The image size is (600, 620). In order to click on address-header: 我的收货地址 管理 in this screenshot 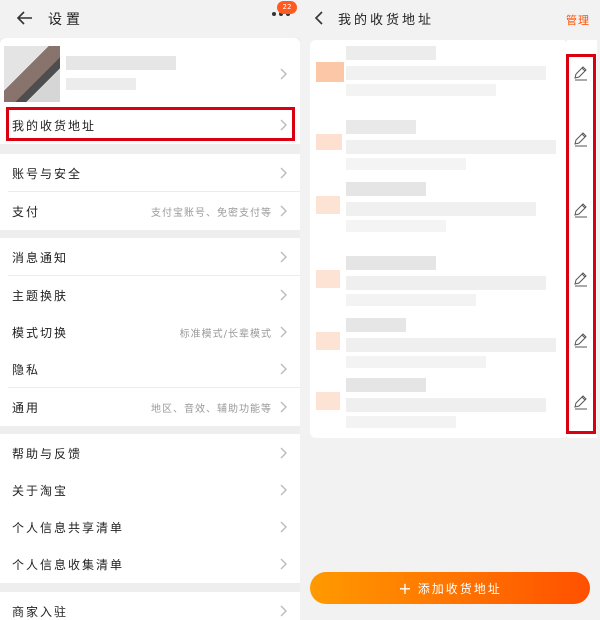, I will do `click(450, 18)`.